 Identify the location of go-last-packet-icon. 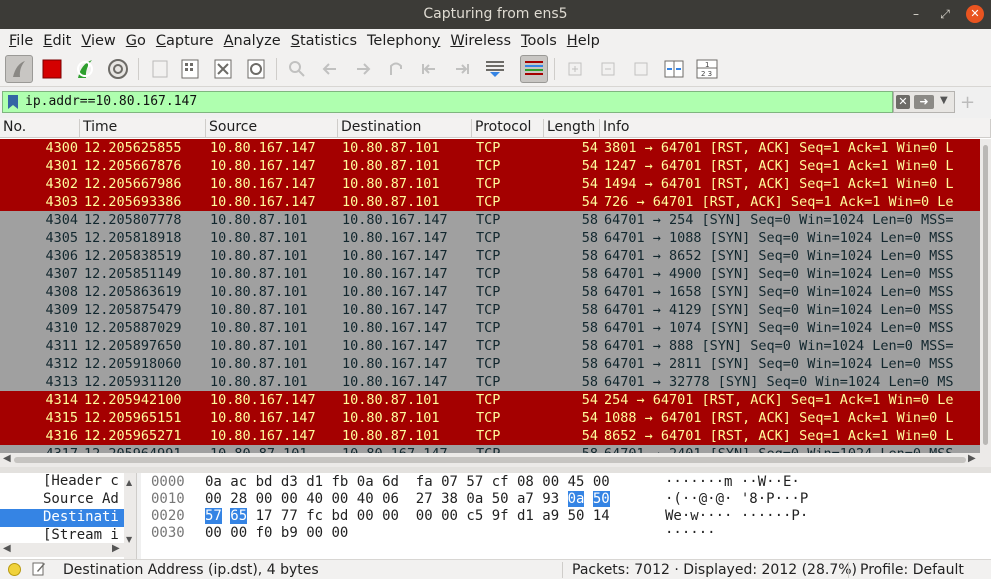
(462, 69).